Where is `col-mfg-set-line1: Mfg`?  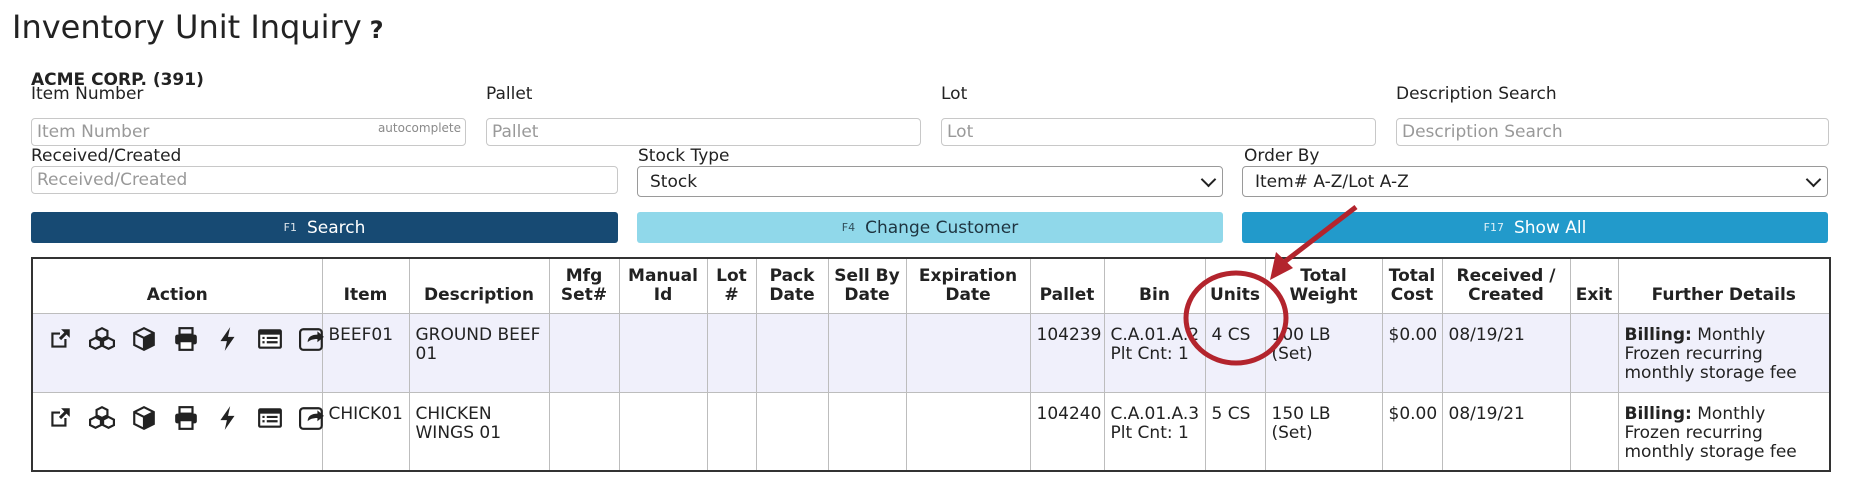 col-mfg-set-line1: Mfg is located at coordinates (584, 275).